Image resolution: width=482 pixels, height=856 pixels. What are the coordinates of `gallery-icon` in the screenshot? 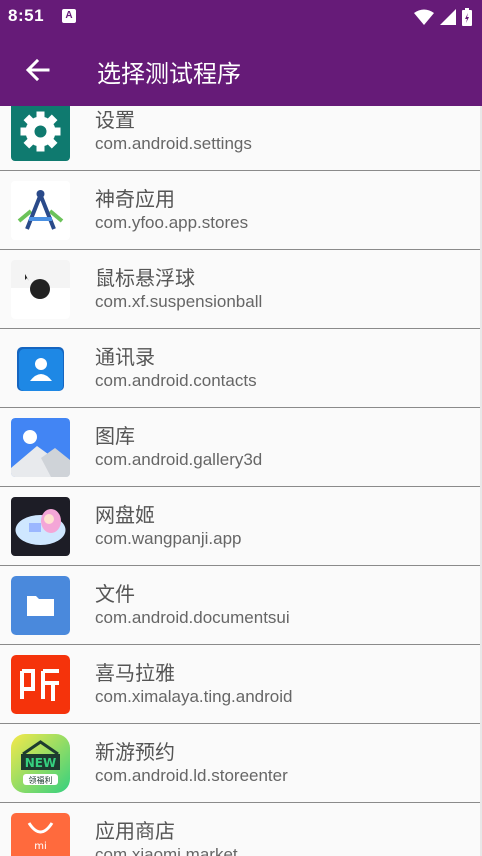 It's located at (40, 447).